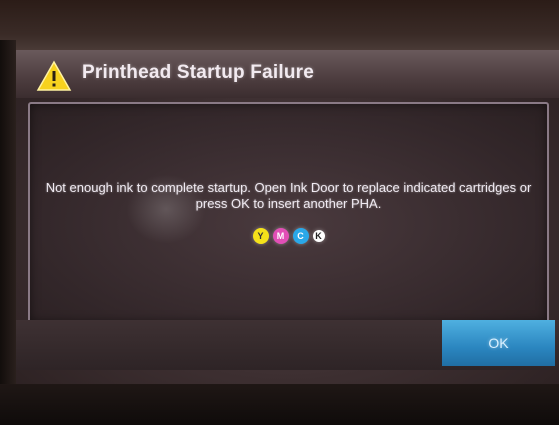 Image resolution: width=559 pixels, height=425 pixels. I want to click on dialog-title: Printhead Startup Failure, so click(198, 72).